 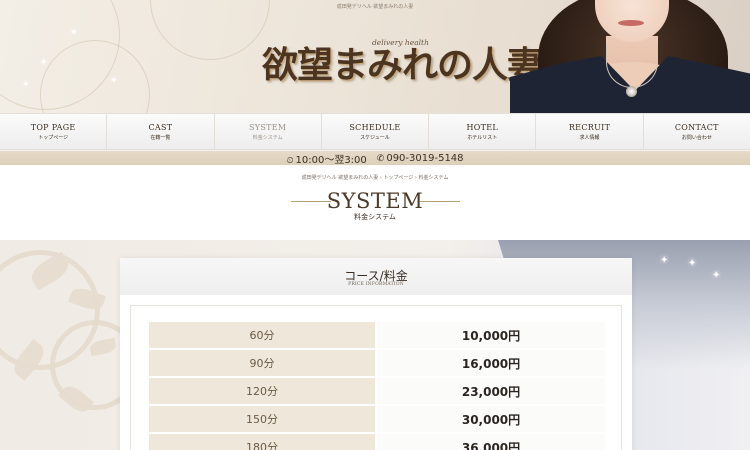 I want to click on course-duration: 180分, so click(x=262, y=442).